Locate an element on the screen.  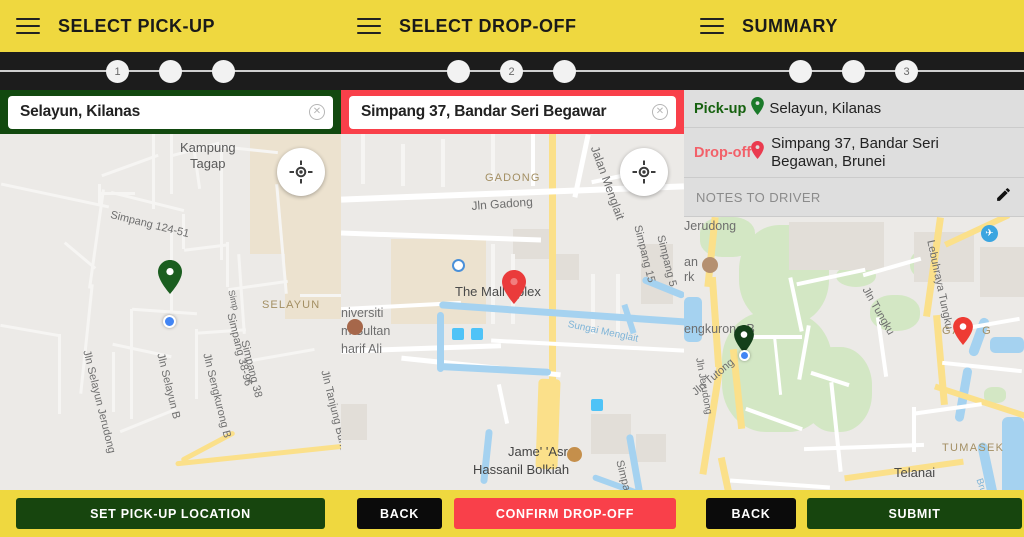
pickup-value: Selayun, Kilanas is located at coordinates (825, 108).